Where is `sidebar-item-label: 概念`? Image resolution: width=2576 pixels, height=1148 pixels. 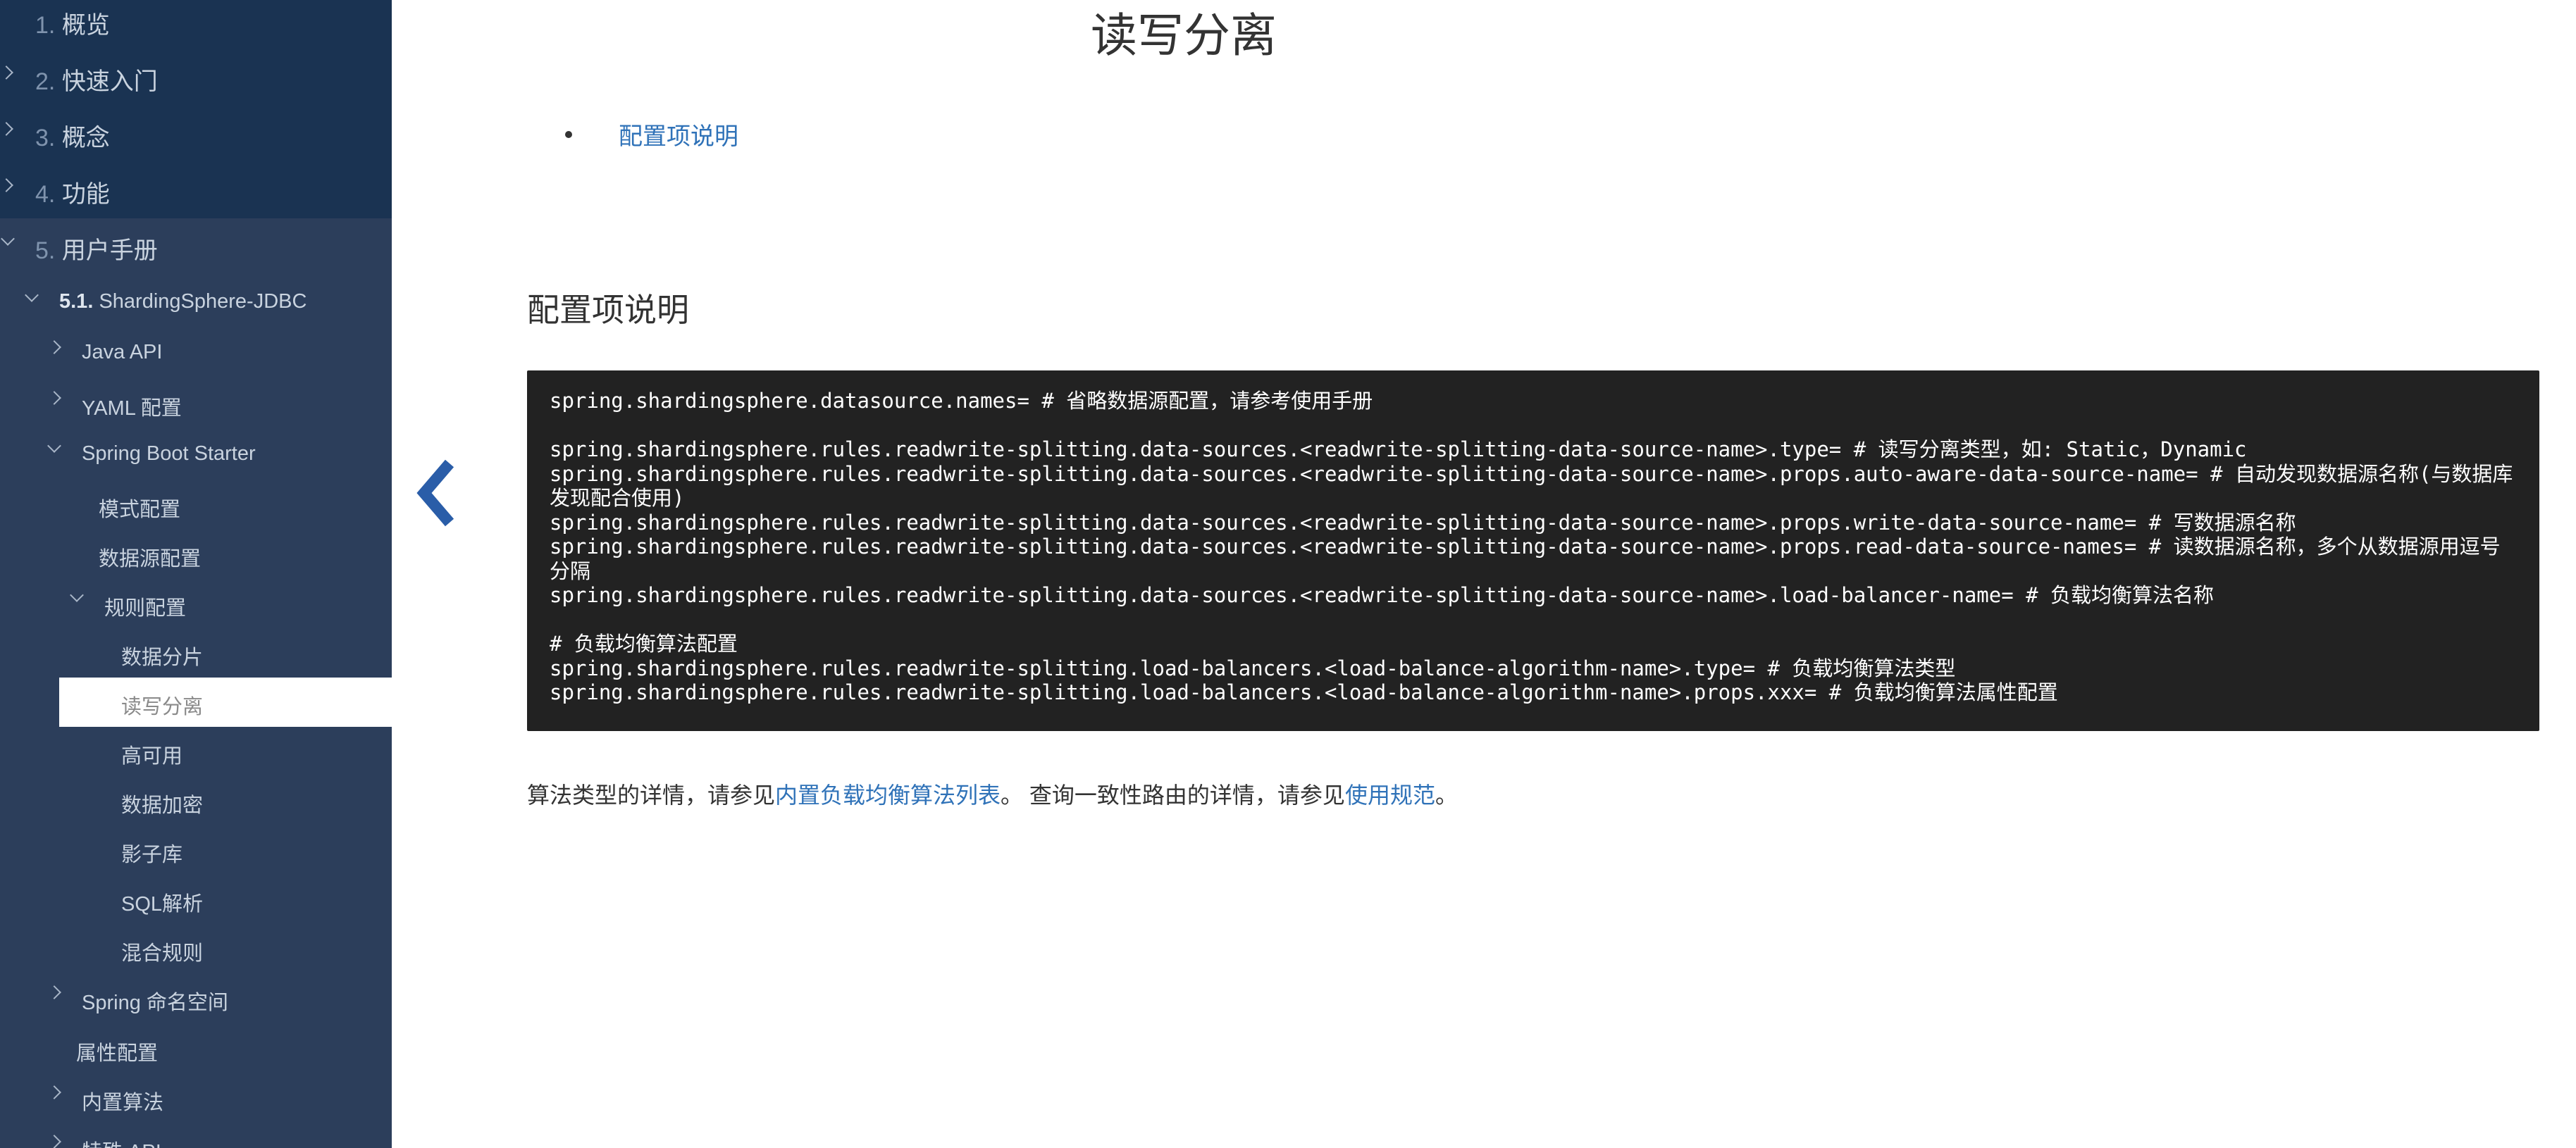 sidebar-item-label: 概念 is located at coordinates (85, 138).